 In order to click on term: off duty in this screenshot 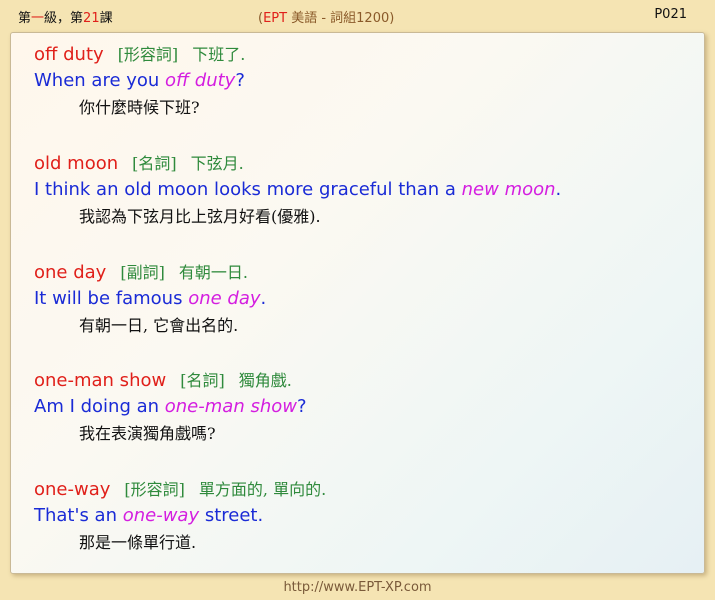, I will do `click(69, 54)`.